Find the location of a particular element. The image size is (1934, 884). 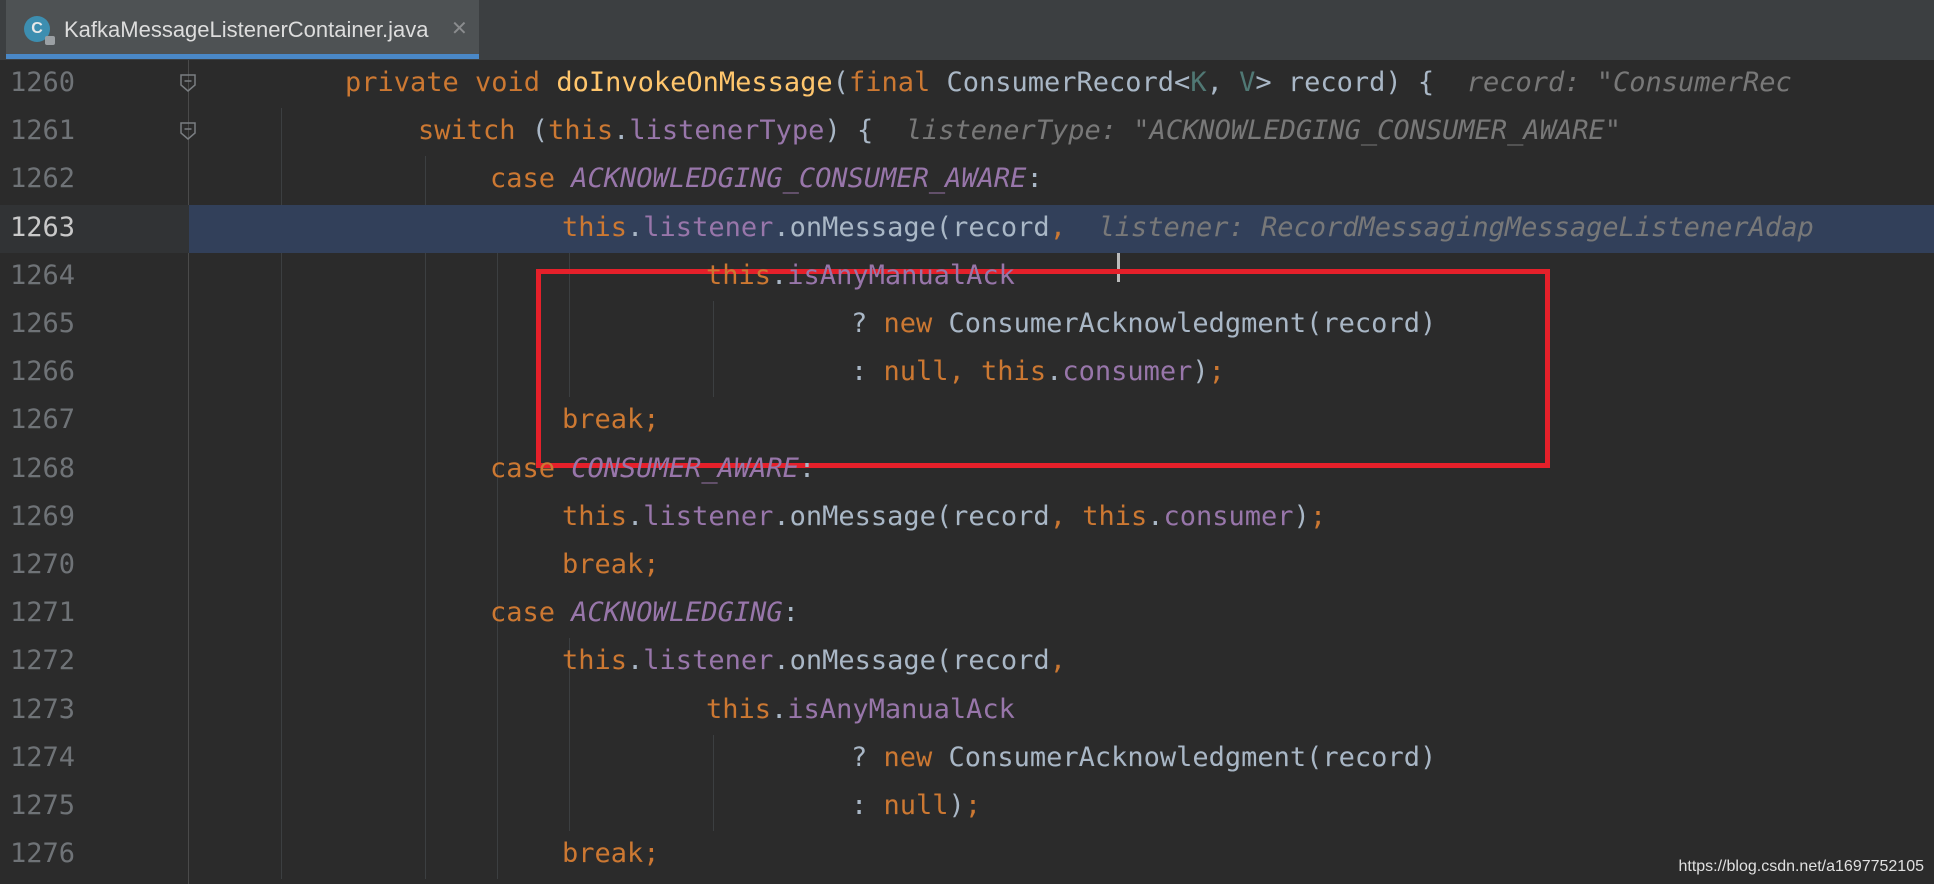

line-number: 1262 is located at coordinates (43, 179).